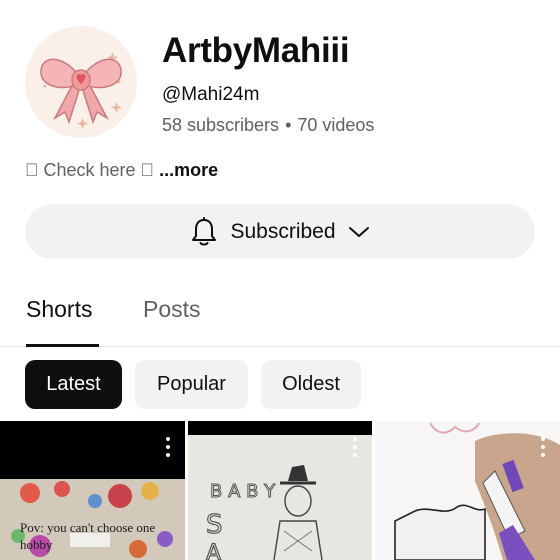 The width and height of the screenshot is (560, 560). Describe the element at coordinates (256, 50) in the screenshot. I see `channel-name: ArtbyMahiii` at that location.